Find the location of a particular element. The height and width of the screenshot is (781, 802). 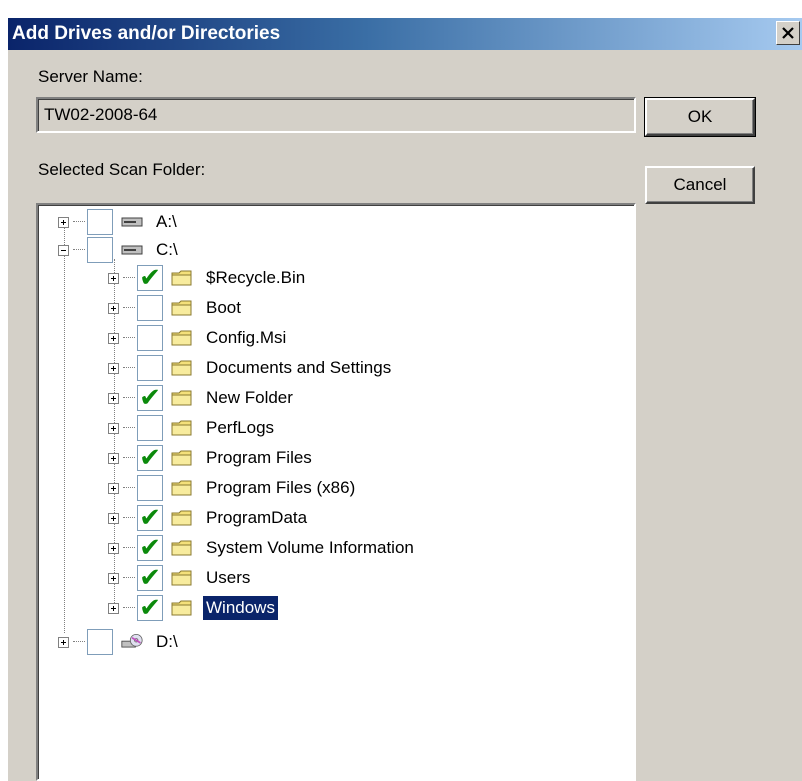

tree-item-folder: ProgramData is located at coordinates (209, 518).